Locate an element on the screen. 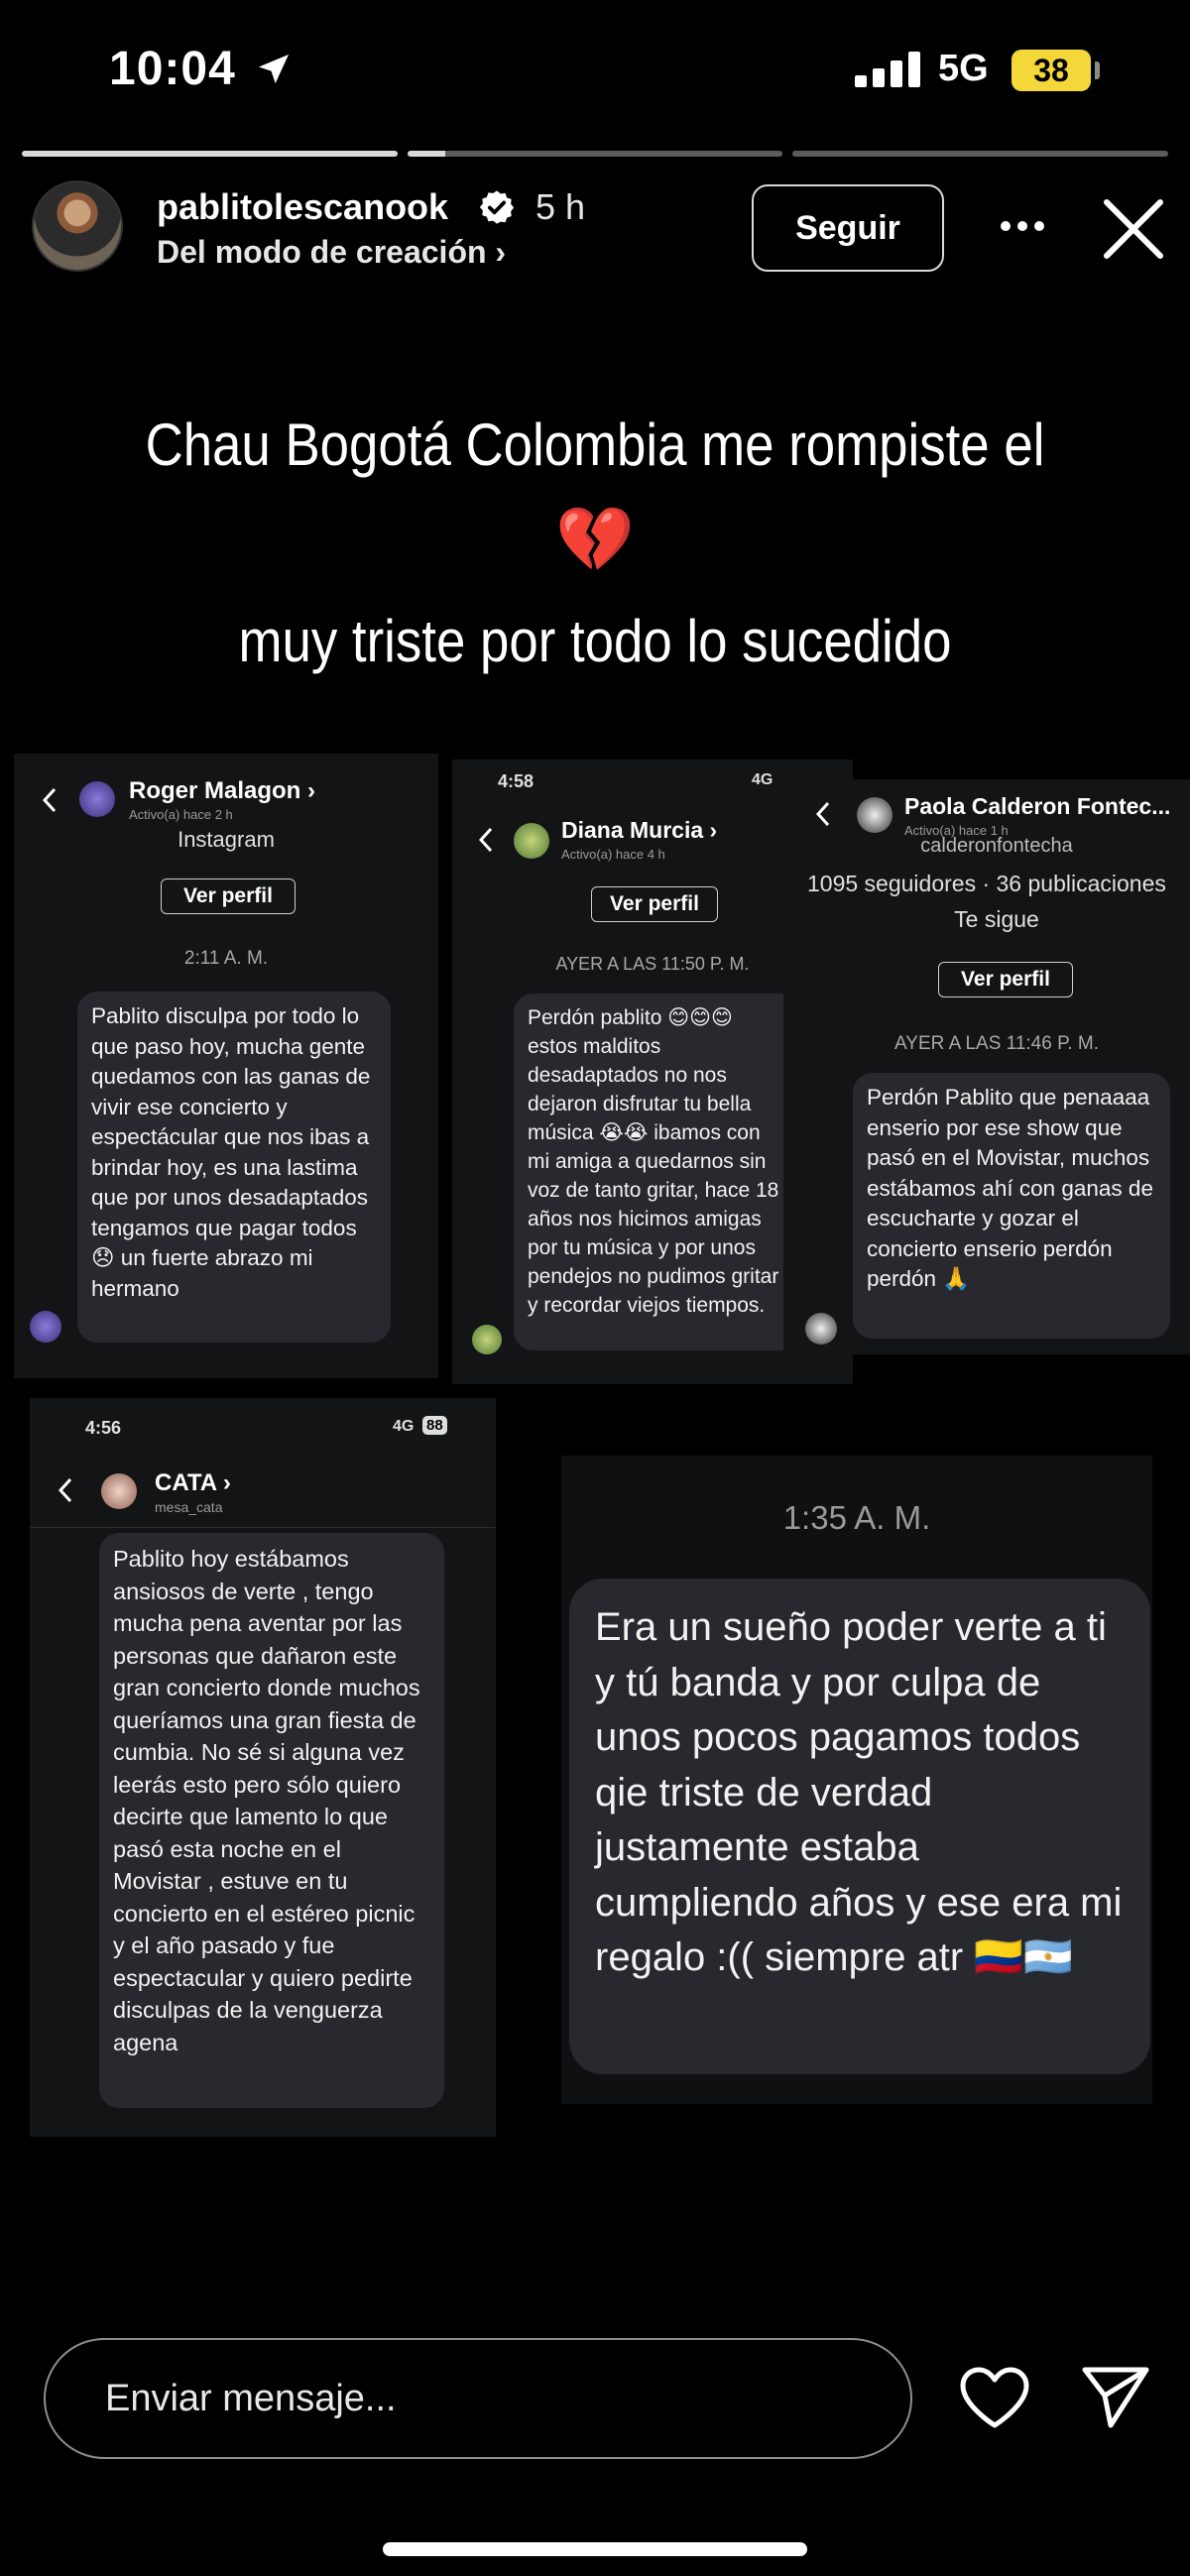 The width and height of the screenshot is (1190, 2576). contact-name: Diana Murcia › is located at coordinates (639, 830).